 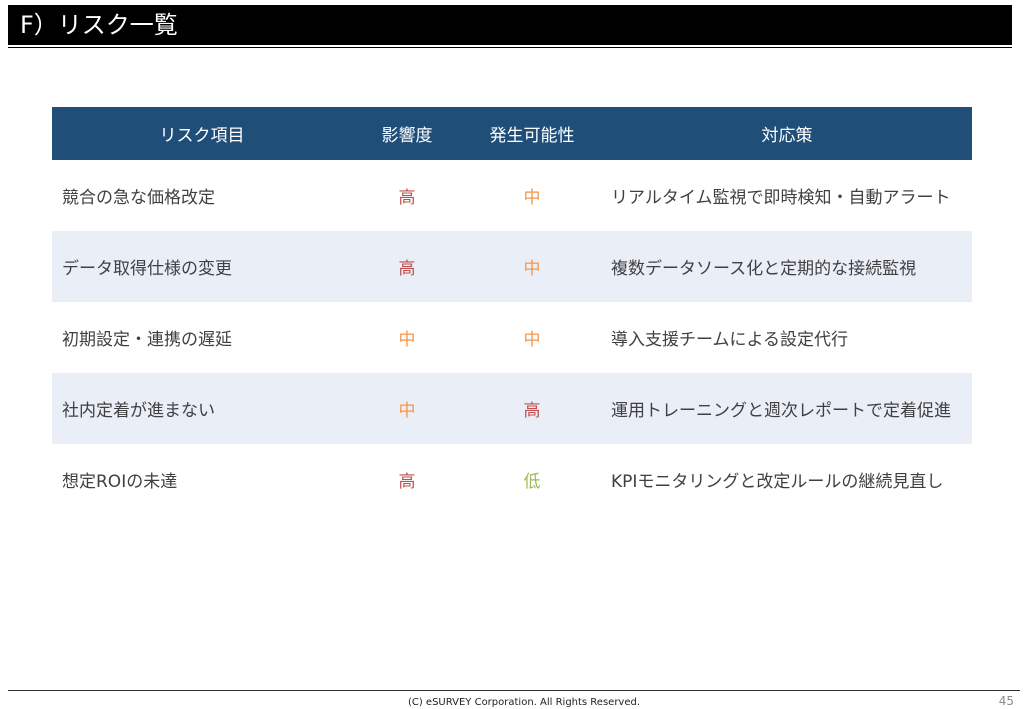 What do you see at coordinates (99, 25) in the screenshot?
I see `slide-title: F）リスク一覧` at bounding box center [99, 25].